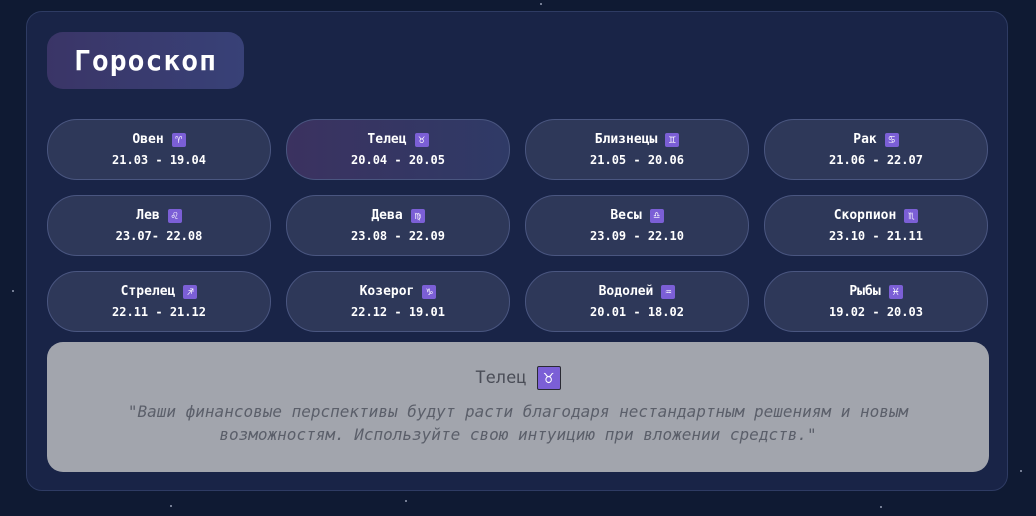 The height and width of the screenshot is (516, 1036). Describe the element at coordinates (637, 139) in the screenshot. I see `sign-name: Близнецы ♊` at that location.